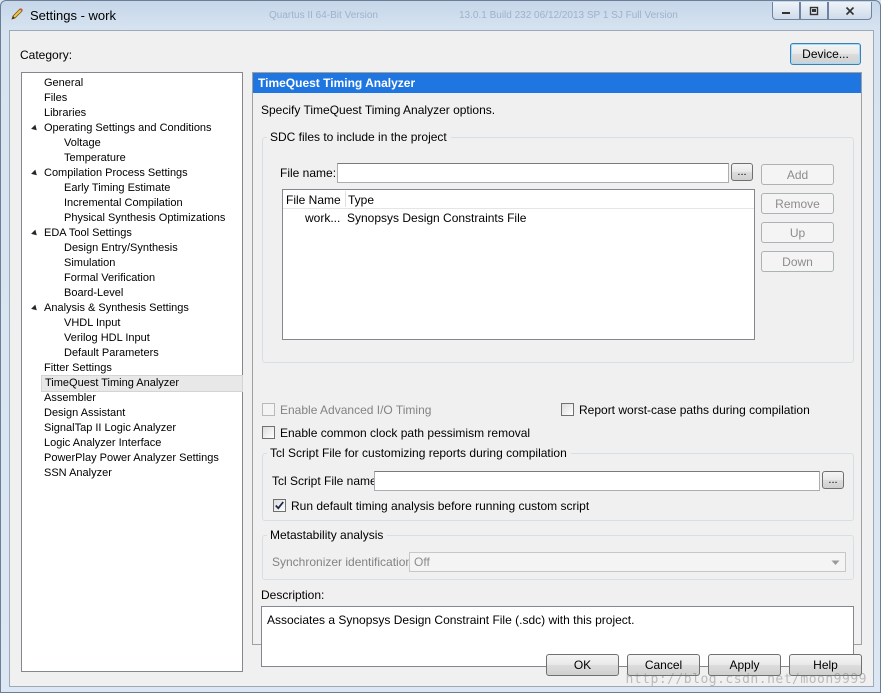 This screenshot has height=693, width=881. Describe the element at coordinates (597, 481) in the screenshot. I see `tcl-file-name-input` at that location.